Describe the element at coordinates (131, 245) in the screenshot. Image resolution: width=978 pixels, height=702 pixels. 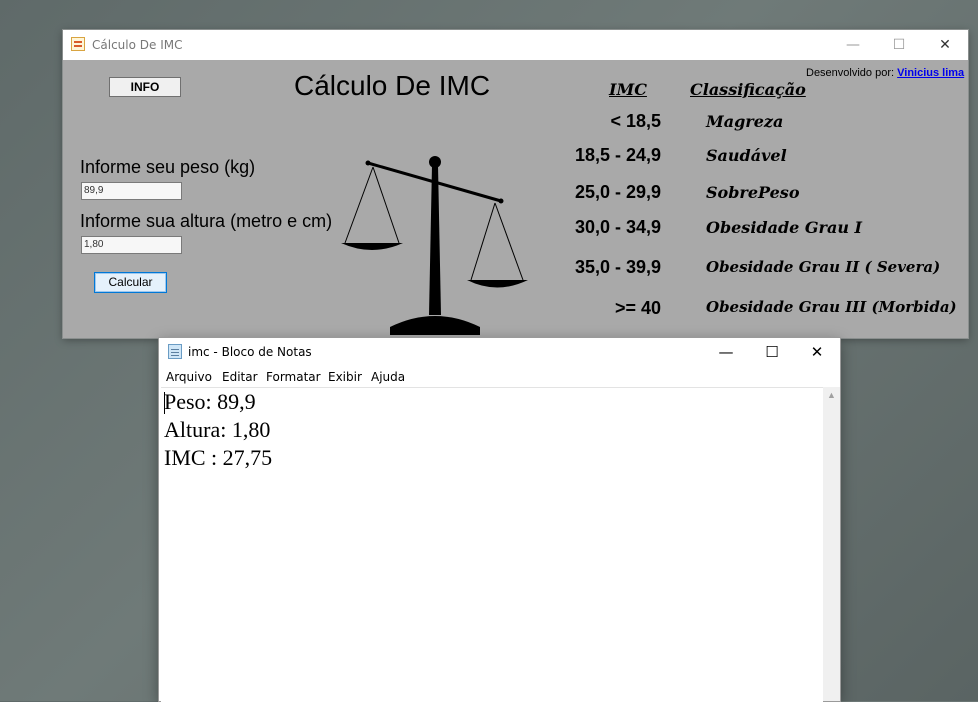
I see `altura-input: 1,80` at that location.